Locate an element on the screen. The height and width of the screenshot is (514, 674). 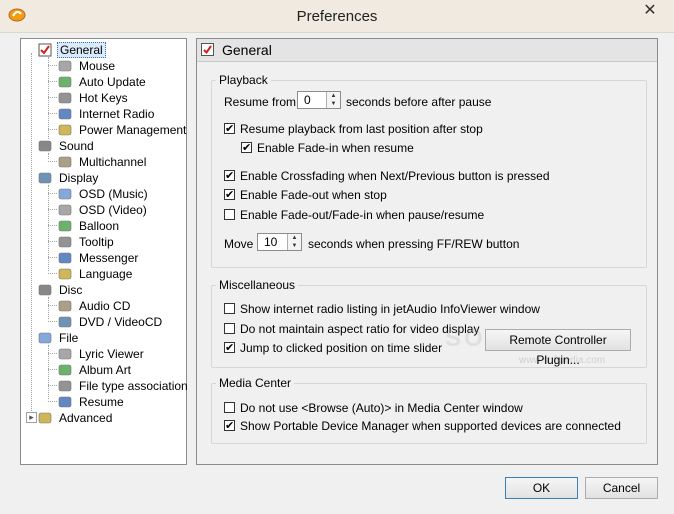
resume-from-spinner: 0 ▲ ▼ is located at coordinates (319, 100).